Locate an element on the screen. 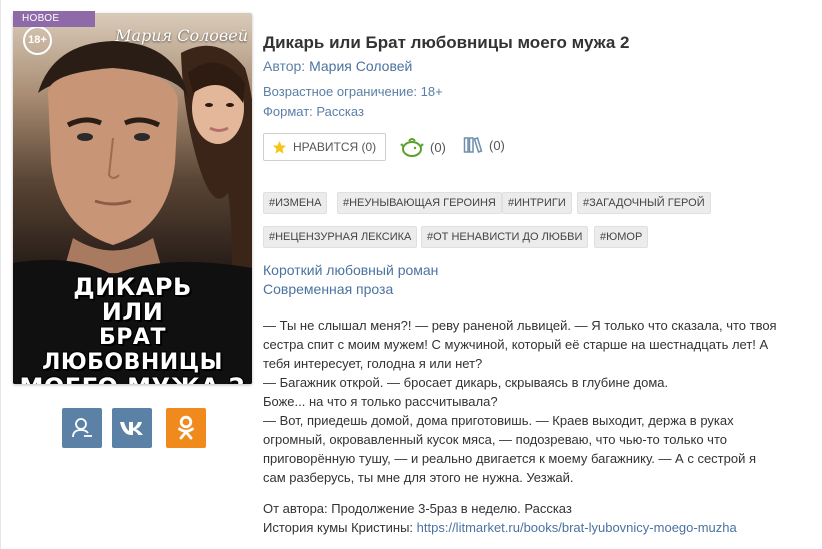 Image resolution: width=822 pixels, height=549 pixels. share-profile-button is located at coordinates (82, 428).